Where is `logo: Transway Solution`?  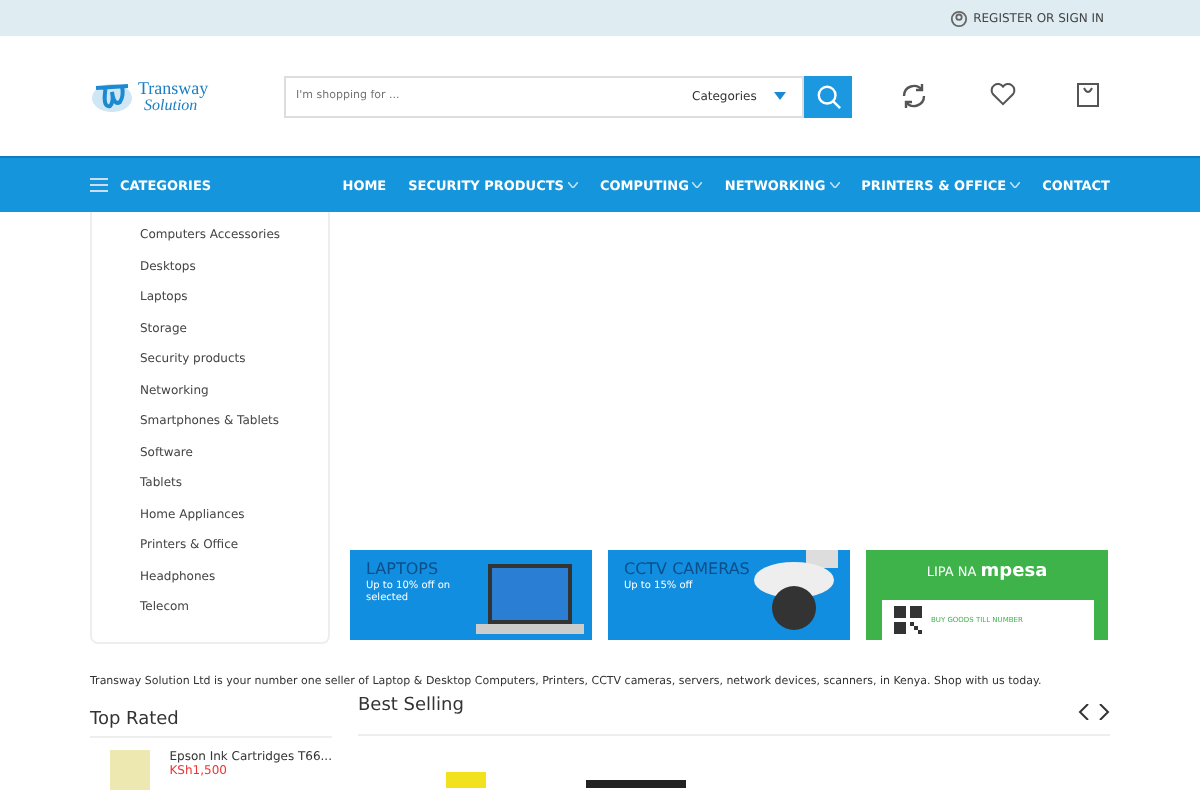
logo: Transway Solution is located at coordinates (187, 96).